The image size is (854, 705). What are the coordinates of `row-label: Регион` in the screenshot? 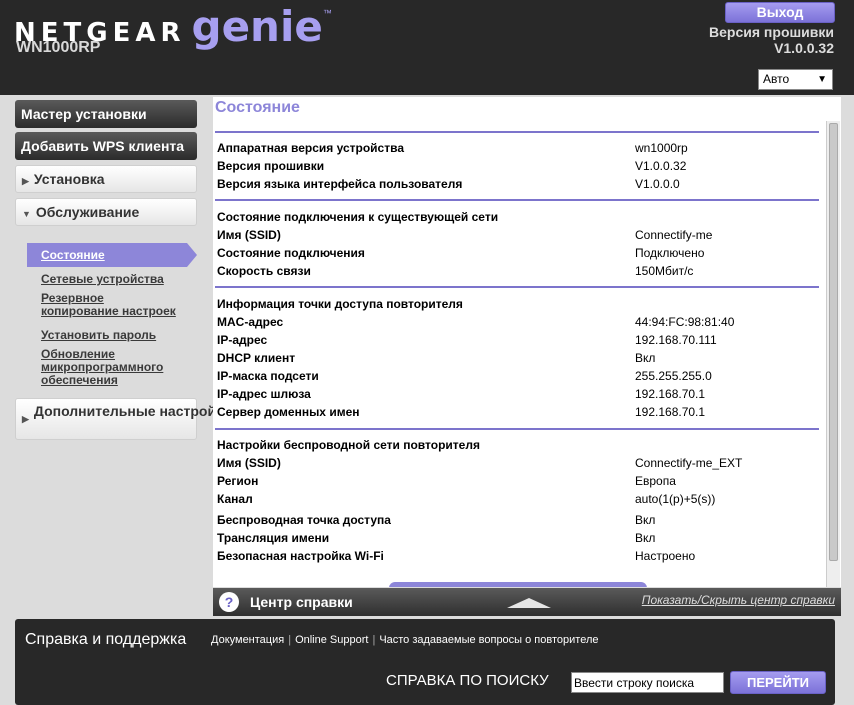 It's located at (238, 481).